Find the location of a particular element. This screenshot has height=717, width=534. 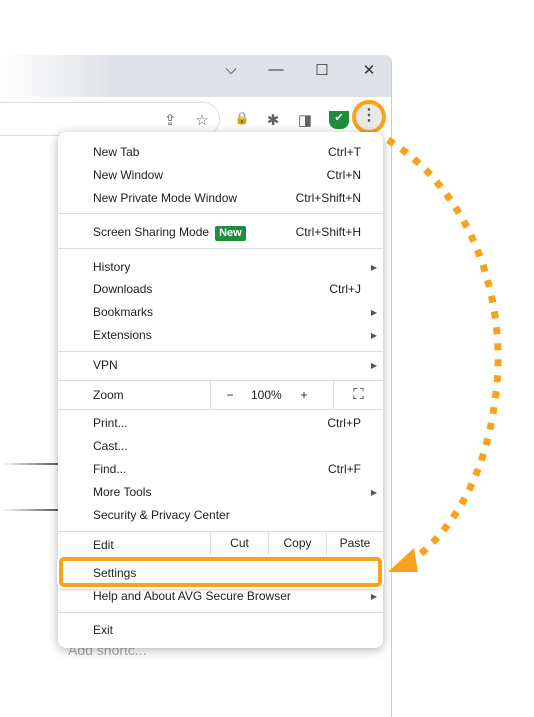

dotted-arrow-annotation is located at coordinates (444, 354).